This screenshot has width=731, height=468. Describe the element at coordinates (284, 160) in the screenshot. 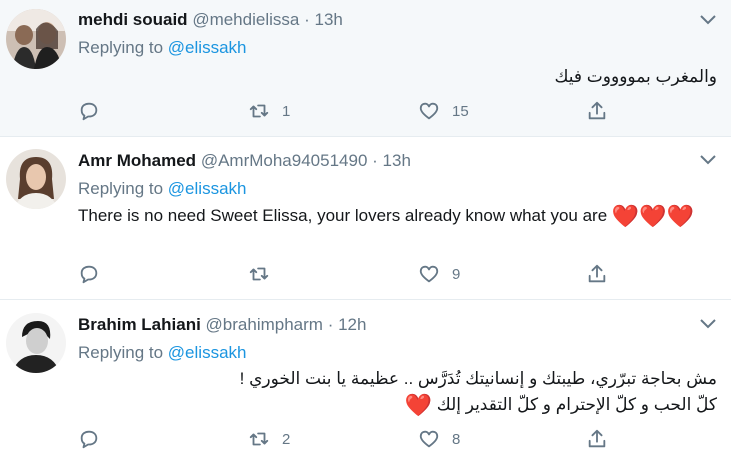

I see `user-handle: @AmrMoha94051490` at that location.